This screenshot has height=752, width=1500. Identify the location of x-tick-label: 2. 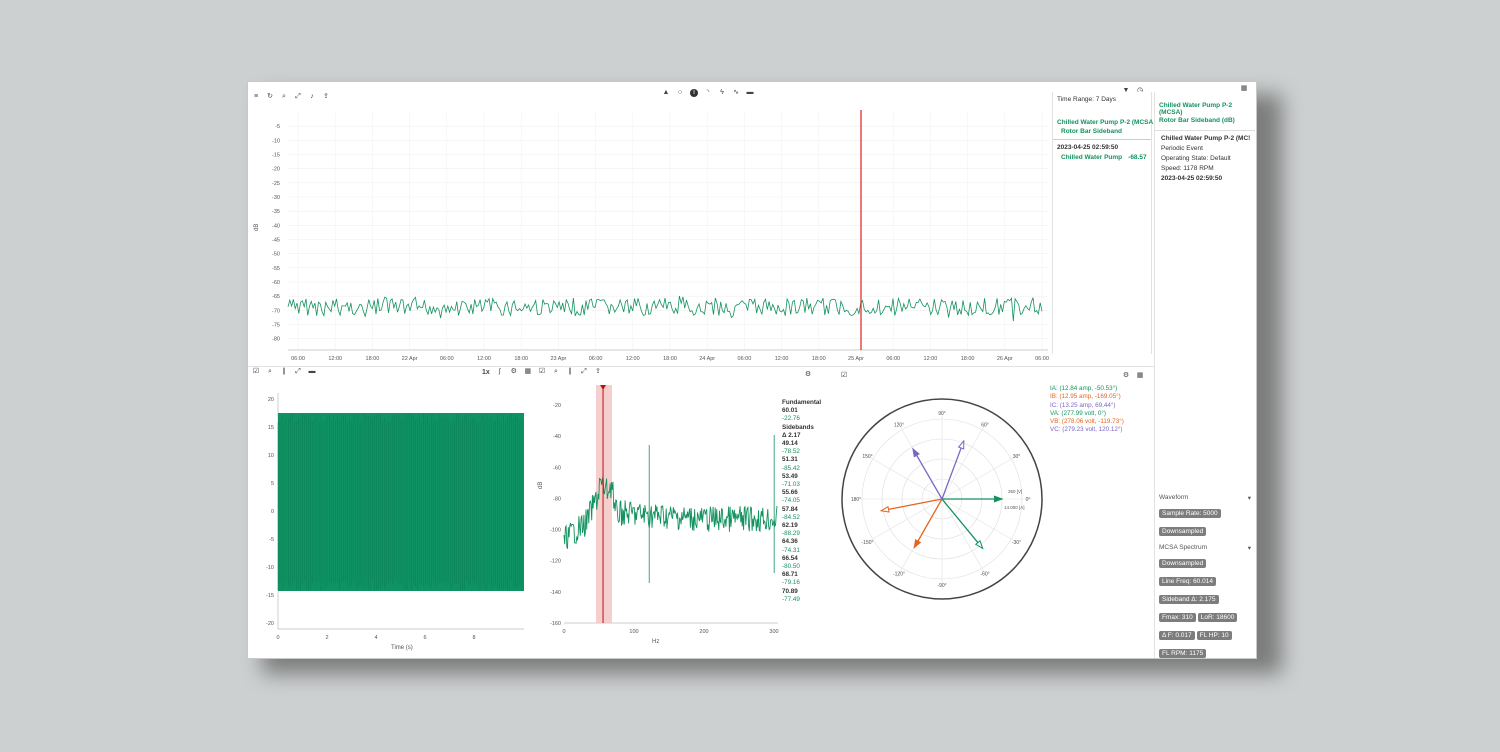
(326, 638).